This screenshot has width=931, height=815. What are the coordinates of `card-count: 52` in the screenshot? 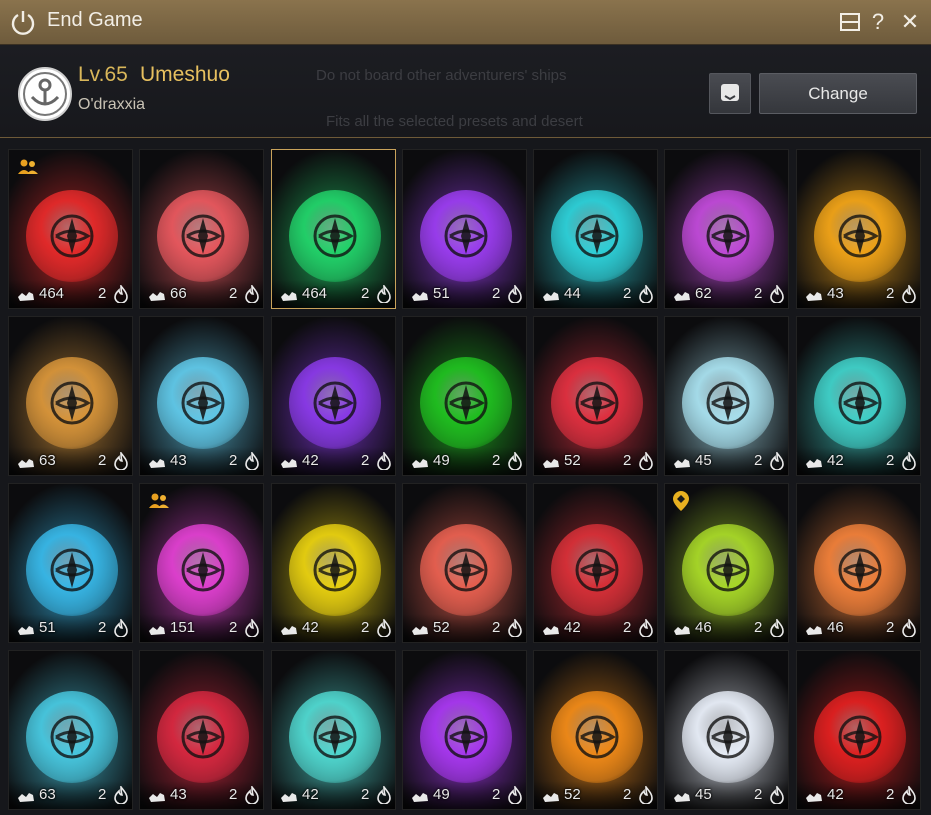 It's located at (572, 794).